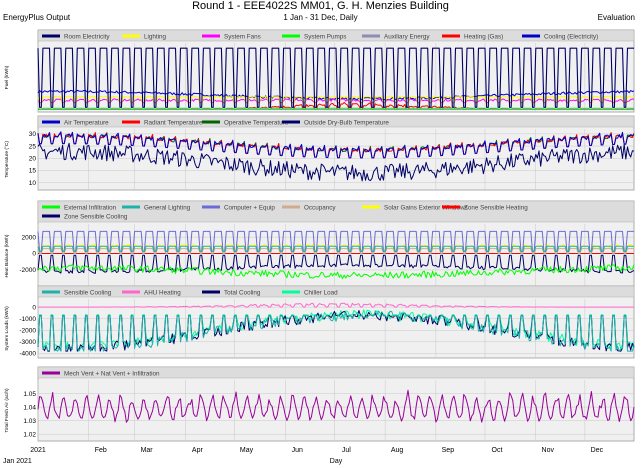 This screenshot has height=468, width=641. Describe the element at coordinates (27, 354) in the screenshot. I see `y-tick-label: -4000` at that location.